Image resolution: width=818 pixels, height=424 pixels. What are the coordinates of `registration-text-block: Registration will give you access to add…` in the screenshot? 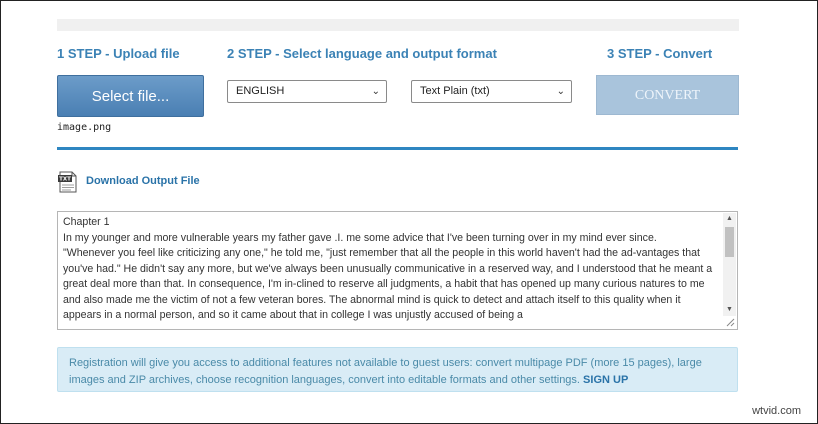 It's located at (399, 371).